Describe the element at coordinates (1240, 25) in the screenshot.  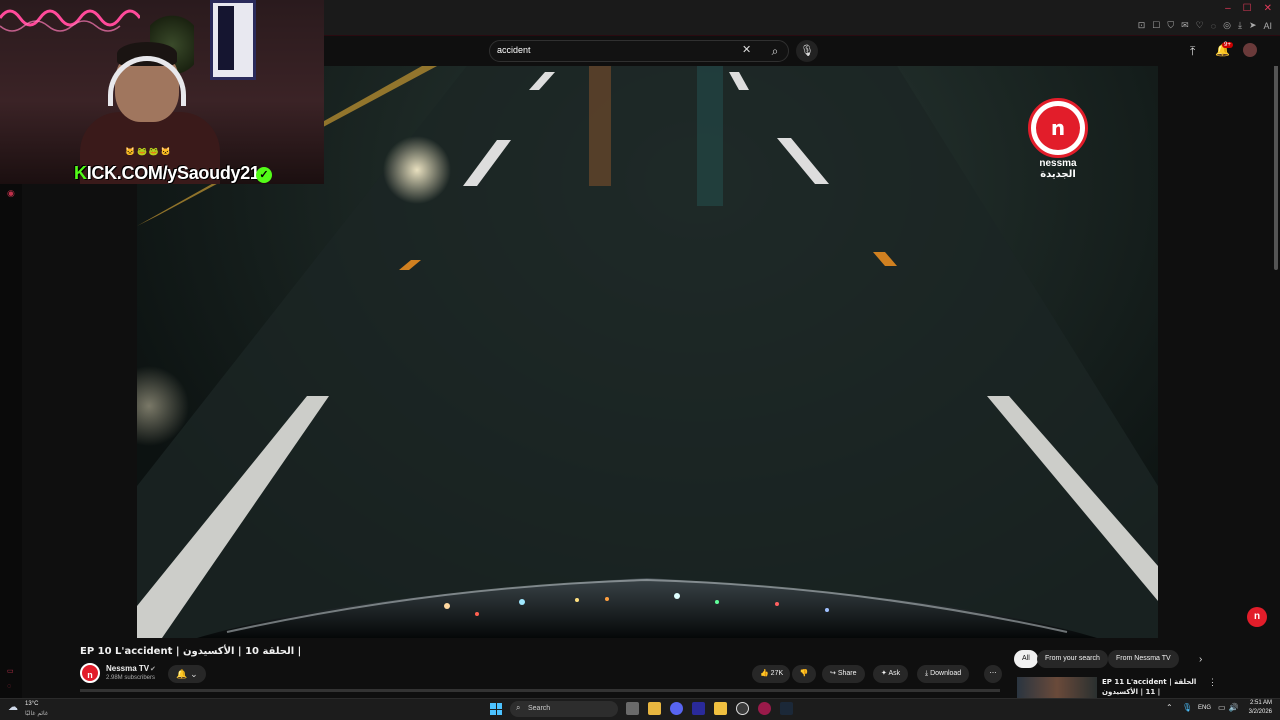
I see `download-manager-icon: ⤓` at that location.